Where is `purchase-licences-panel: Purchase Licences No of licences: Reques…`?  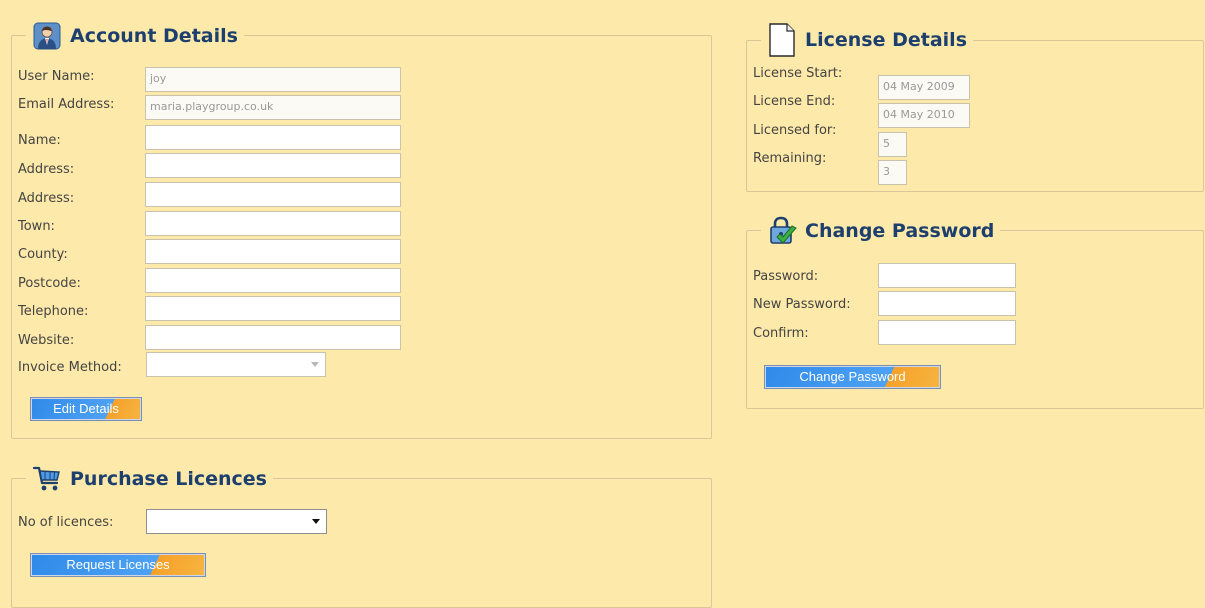 purchase-licences-panel: Purchase Licences No of licences: Reques… is located at coordinates (361, 535).